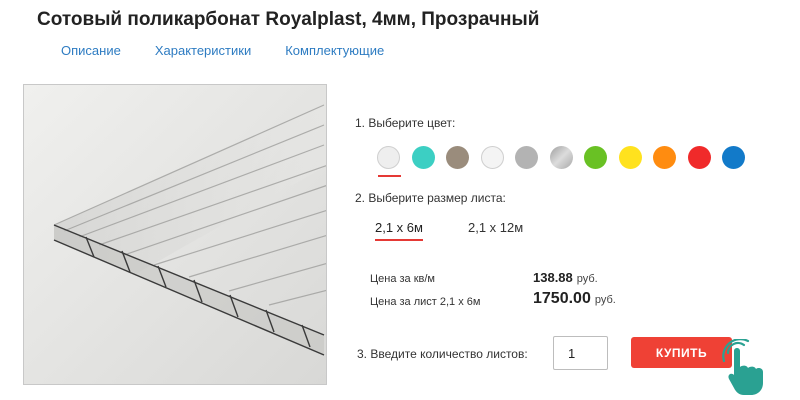 The height and width of the screenshot is (400, 800). I want to click on color-swatch-green, so click(595, 157).